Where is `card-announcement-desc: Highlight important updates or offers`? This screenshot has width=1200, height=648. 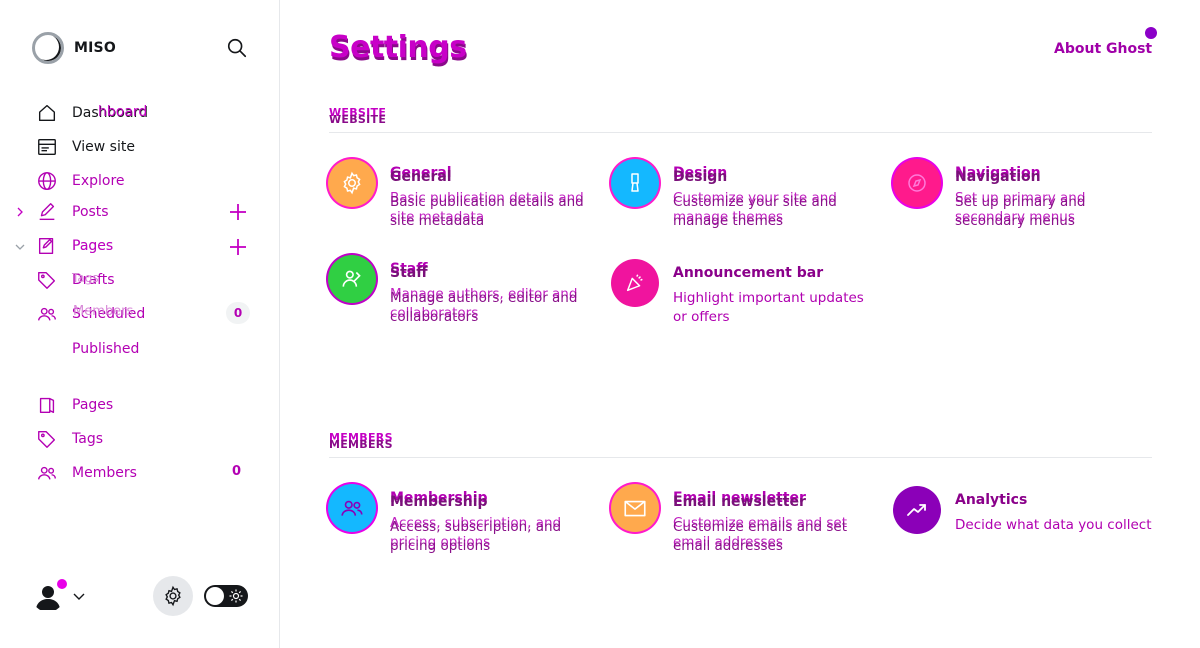
card-announcement-desc: Highlight important updates or offers is located at coordinates (768, 307).